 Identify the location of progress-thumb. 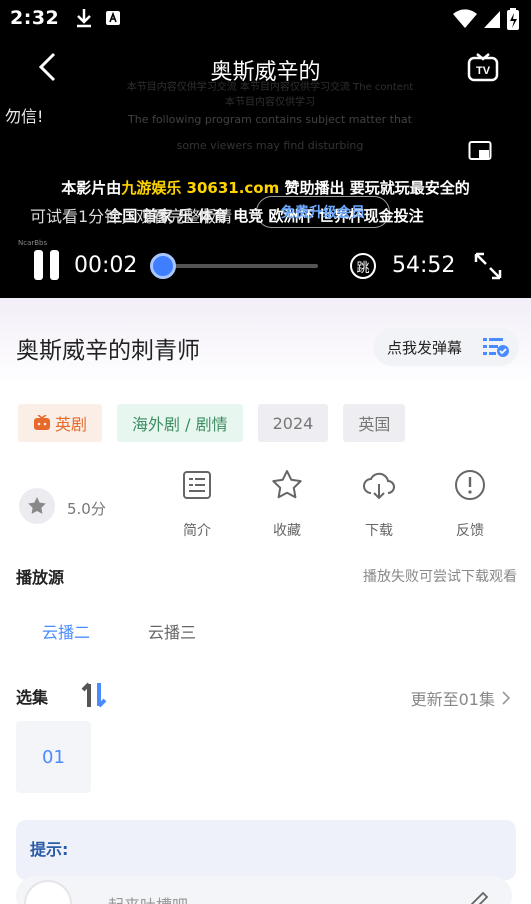
(163, 266).